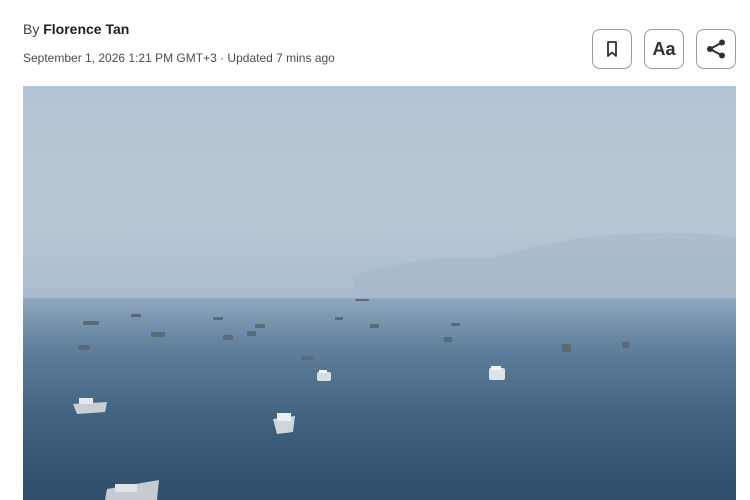  I want to click on share-icon, so click(716, 49).